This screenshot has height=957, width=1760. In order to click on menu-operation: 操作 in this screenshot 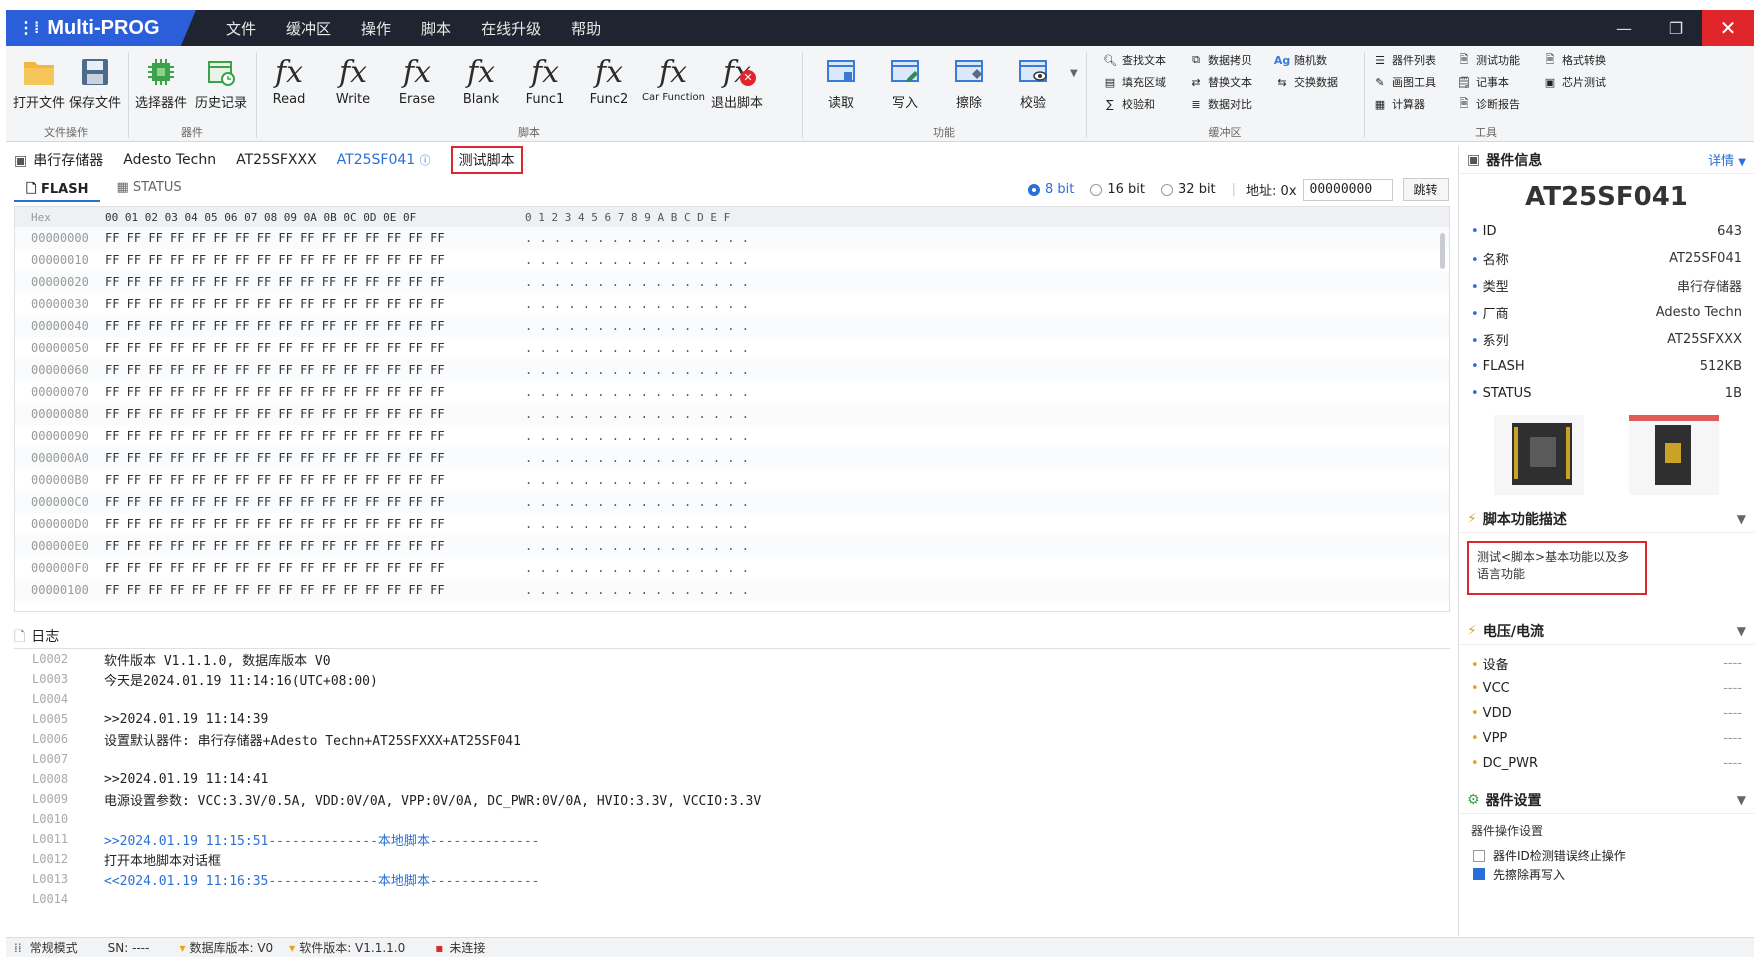, I will do `click(376, 28)`.